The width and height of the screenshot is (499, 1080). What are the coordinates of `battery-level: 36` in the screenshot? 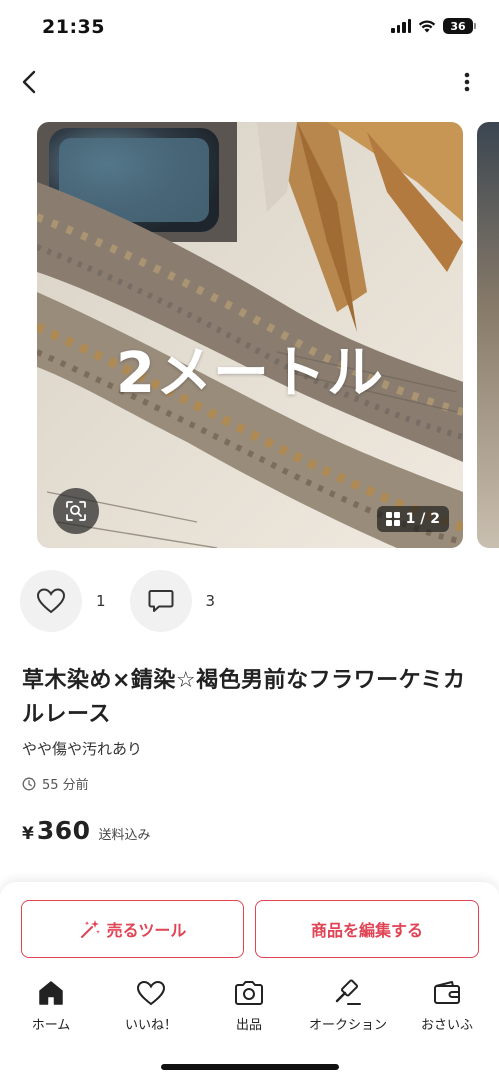 It's located at (458, 26).